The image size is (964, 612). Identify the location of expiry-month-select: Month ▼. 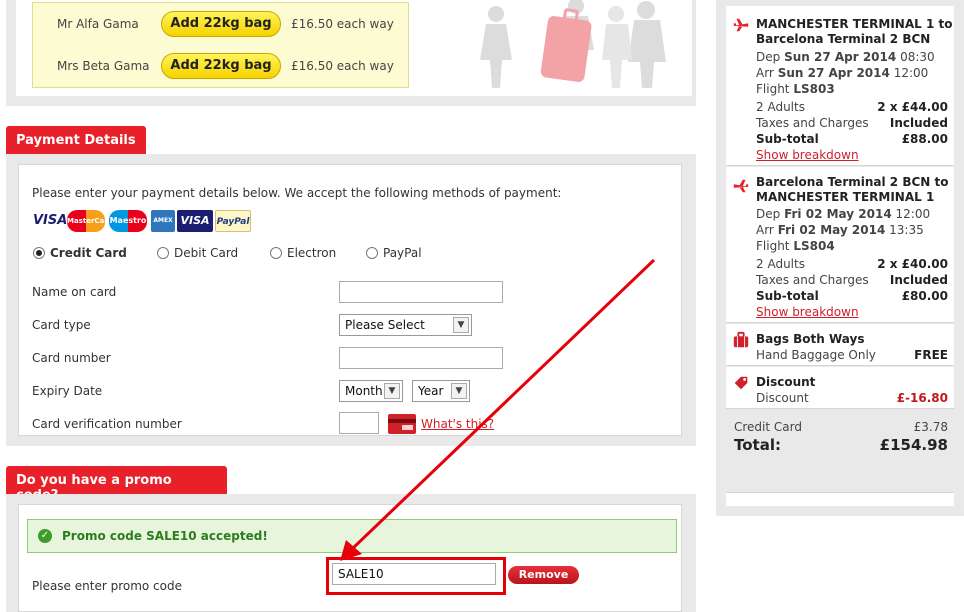
(371, 391).